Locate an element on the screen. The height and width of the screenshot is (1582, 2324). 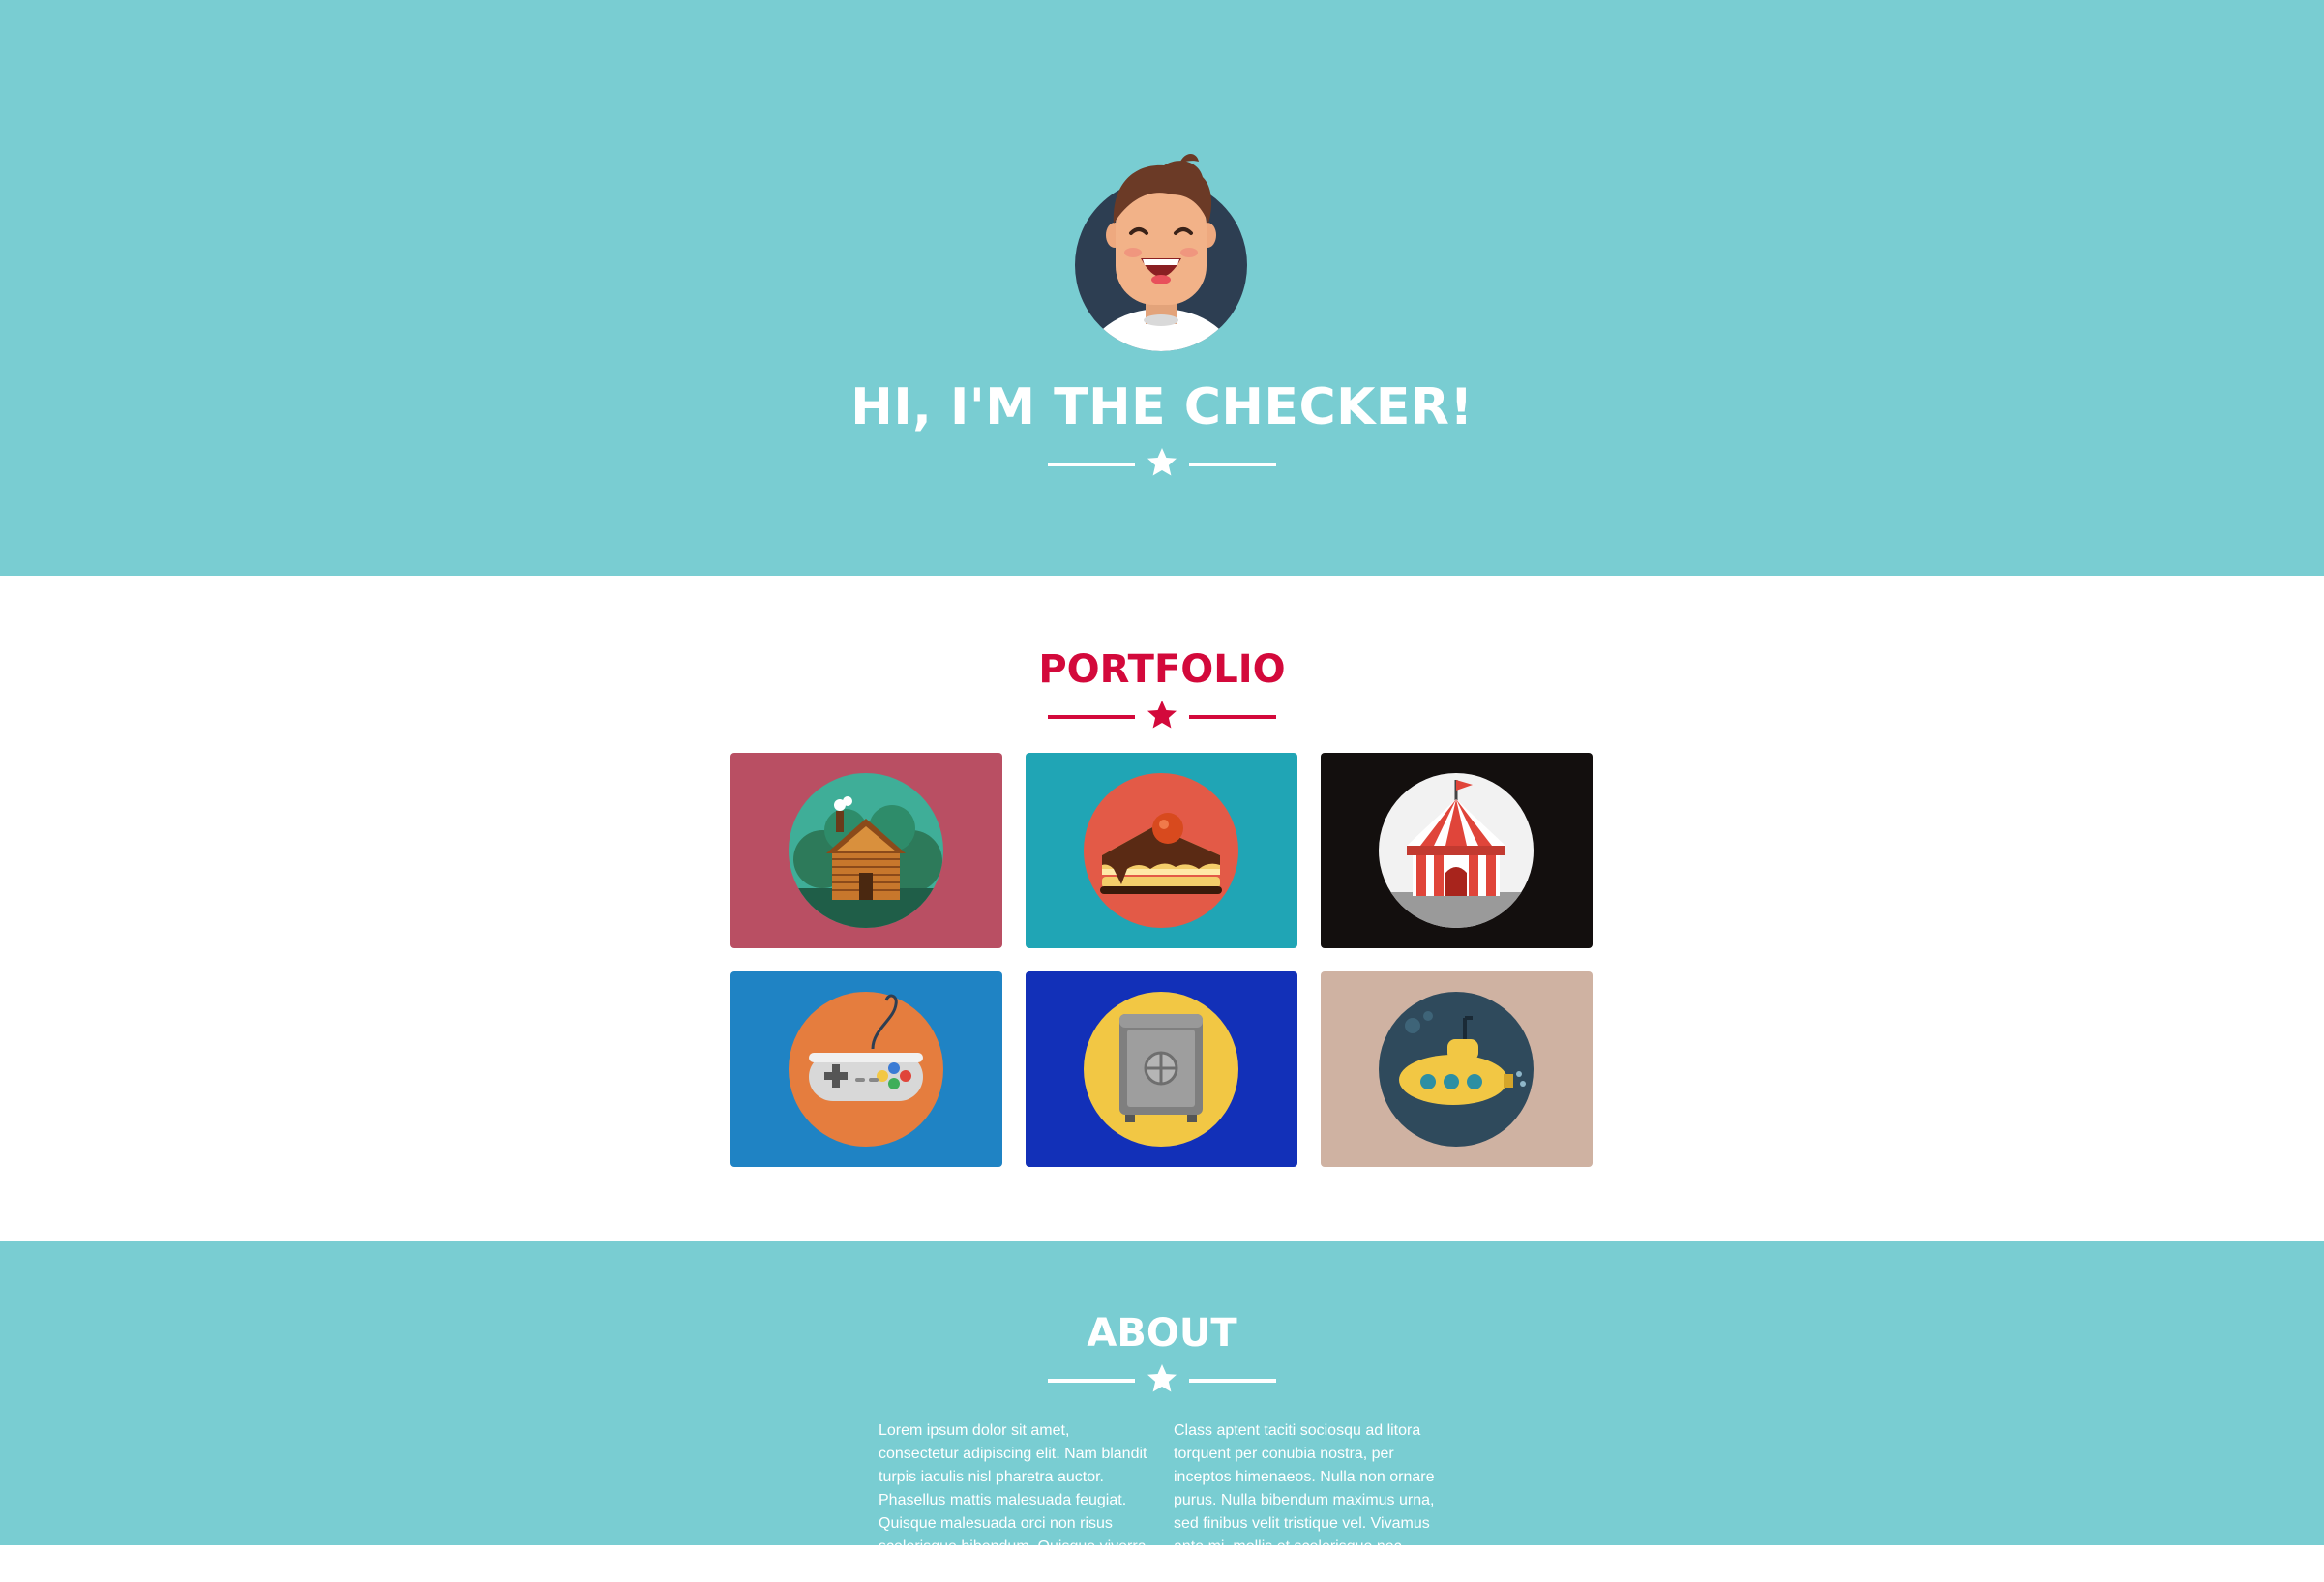
submarine-icon is located at coordinates (1457, 1069).